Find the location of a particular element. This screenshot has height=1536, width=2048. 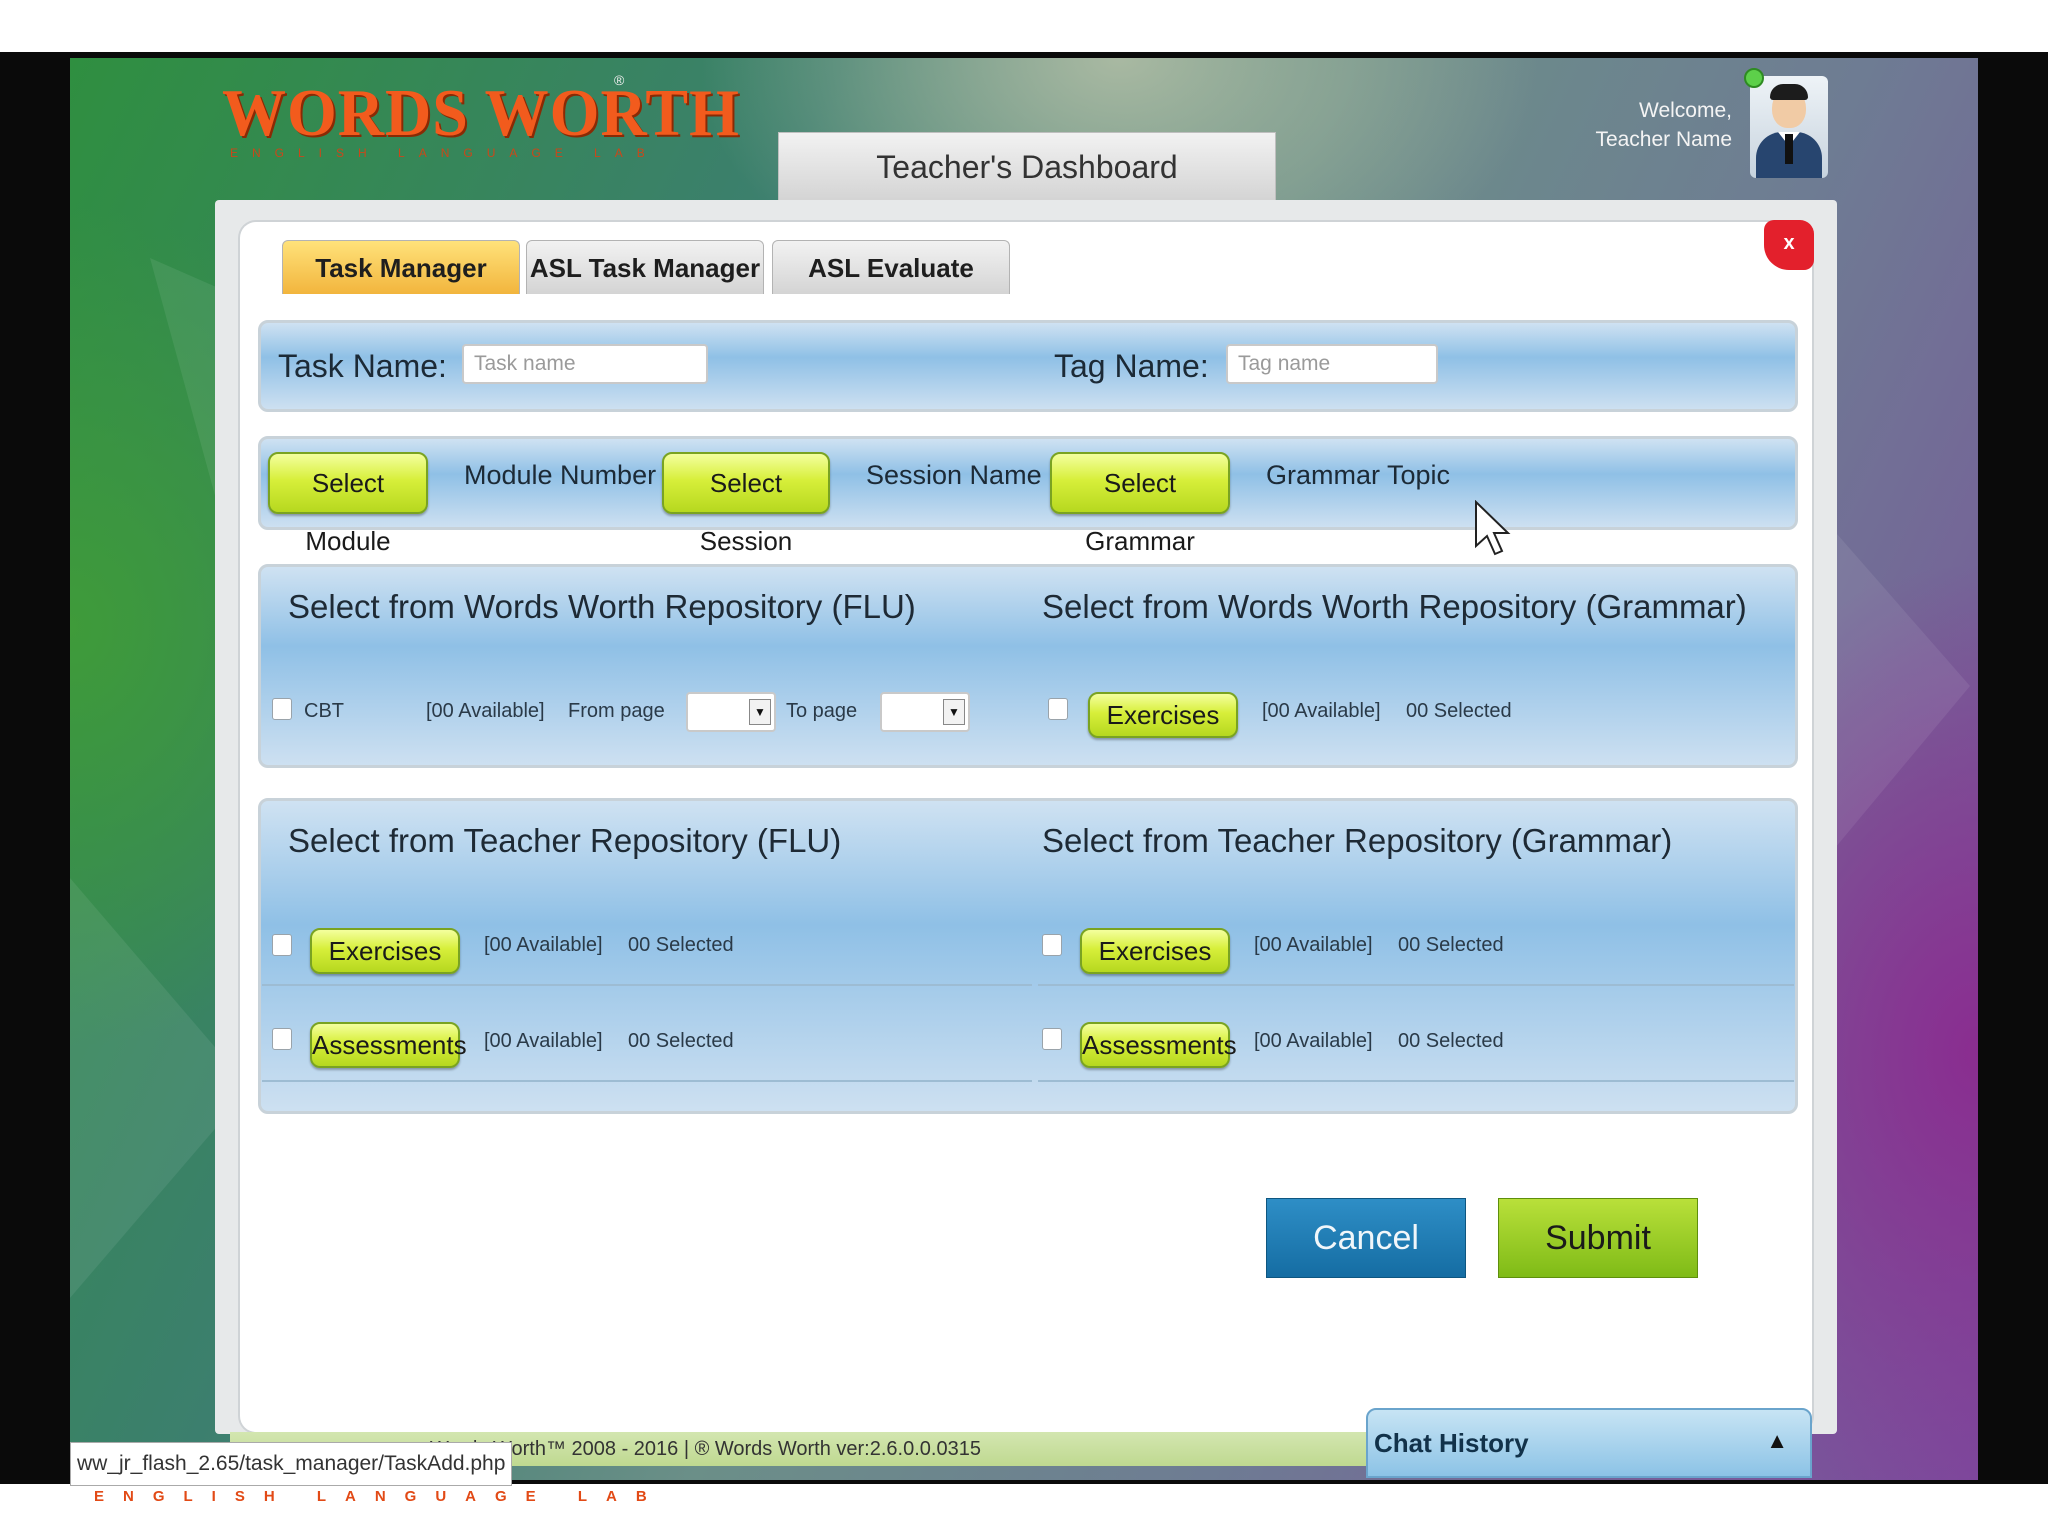

mouse-cursor-icon is located at coordinates (1493, 528).